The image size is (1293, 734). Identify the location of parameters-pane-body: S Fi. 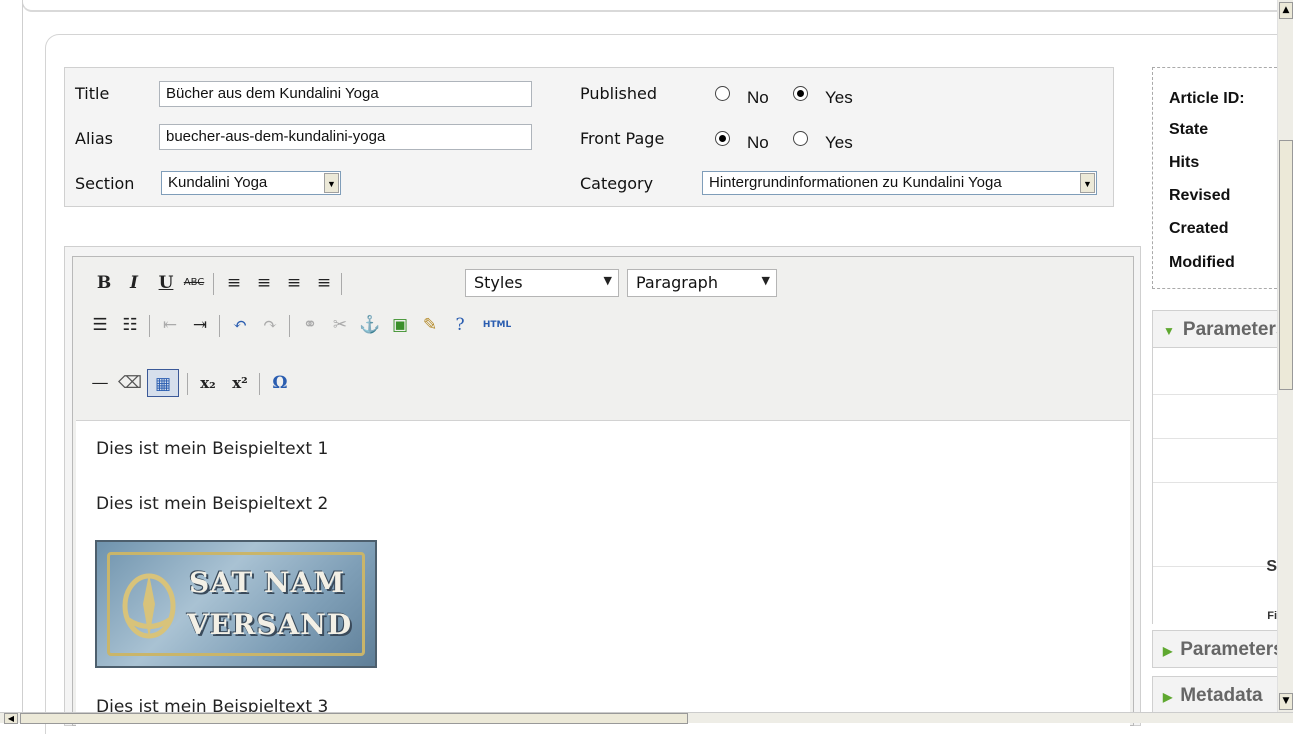
(1215, 486).